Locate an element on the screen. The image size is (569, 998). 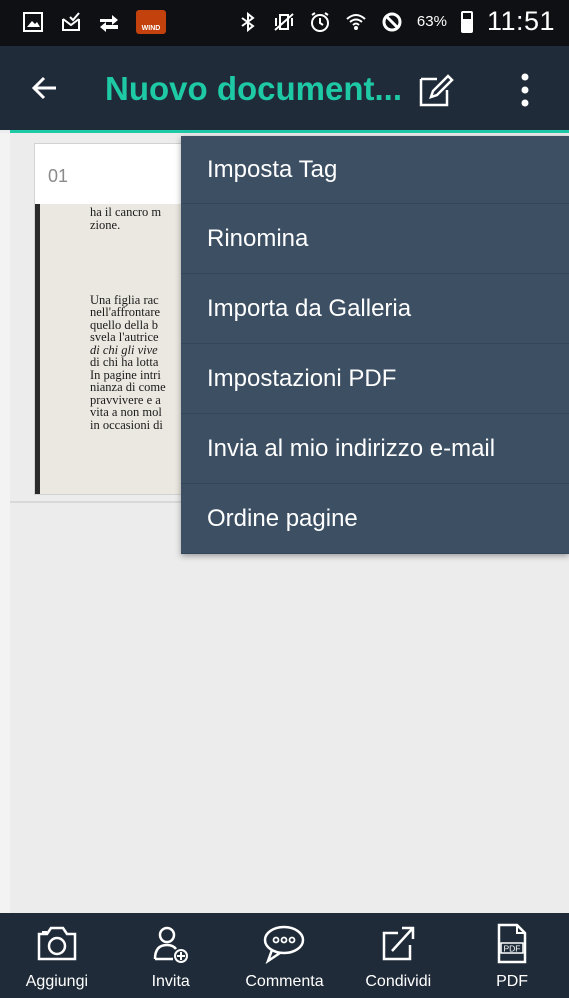
back-arrow-icon is located at coordinates (43, 88).